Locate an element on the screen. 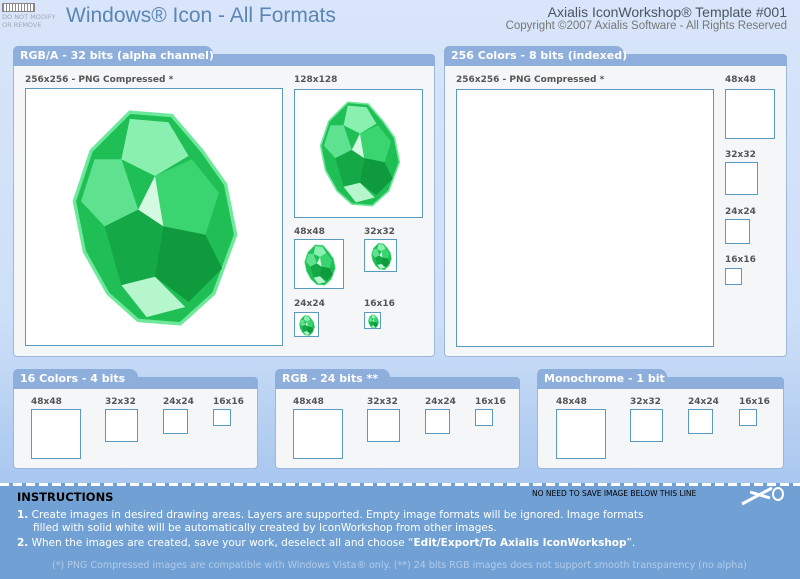 The height and width of the screenshot is (579, 800). badge-line: DO NOT MODIFY is located at coordinates (29, 17).